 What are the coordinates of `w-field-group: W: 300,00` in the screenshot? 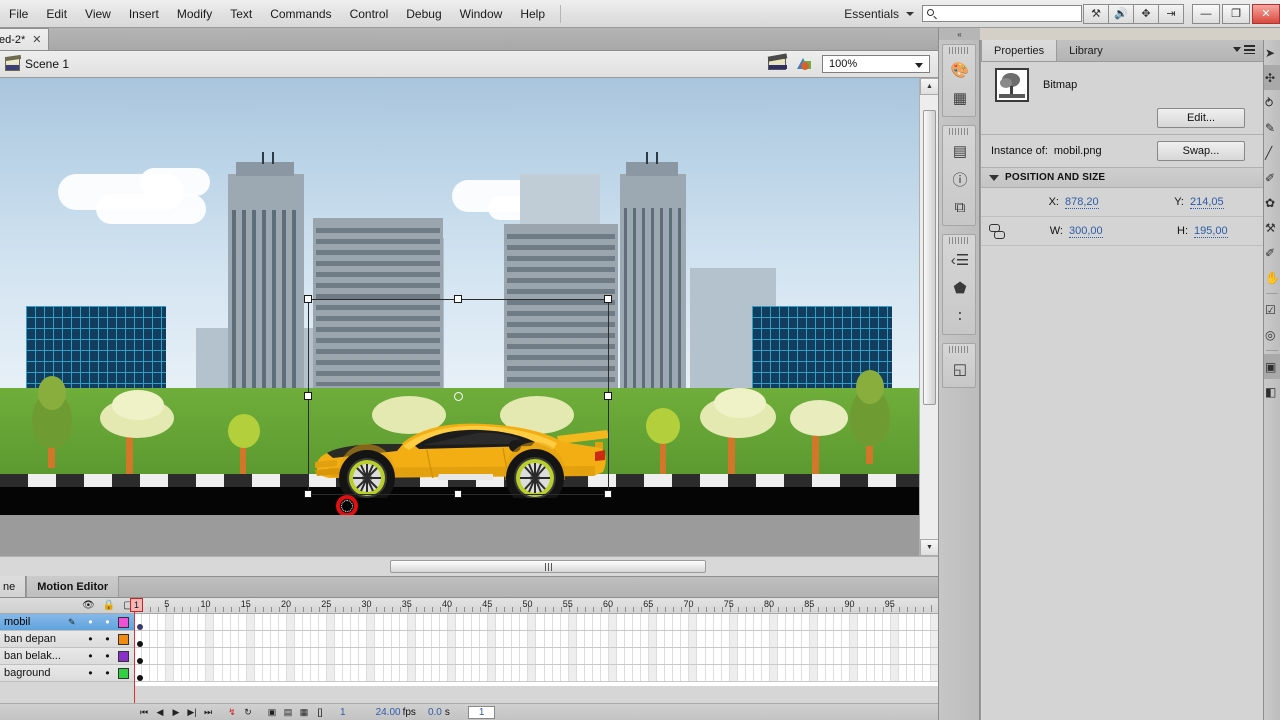 It's located at (1073, 231).